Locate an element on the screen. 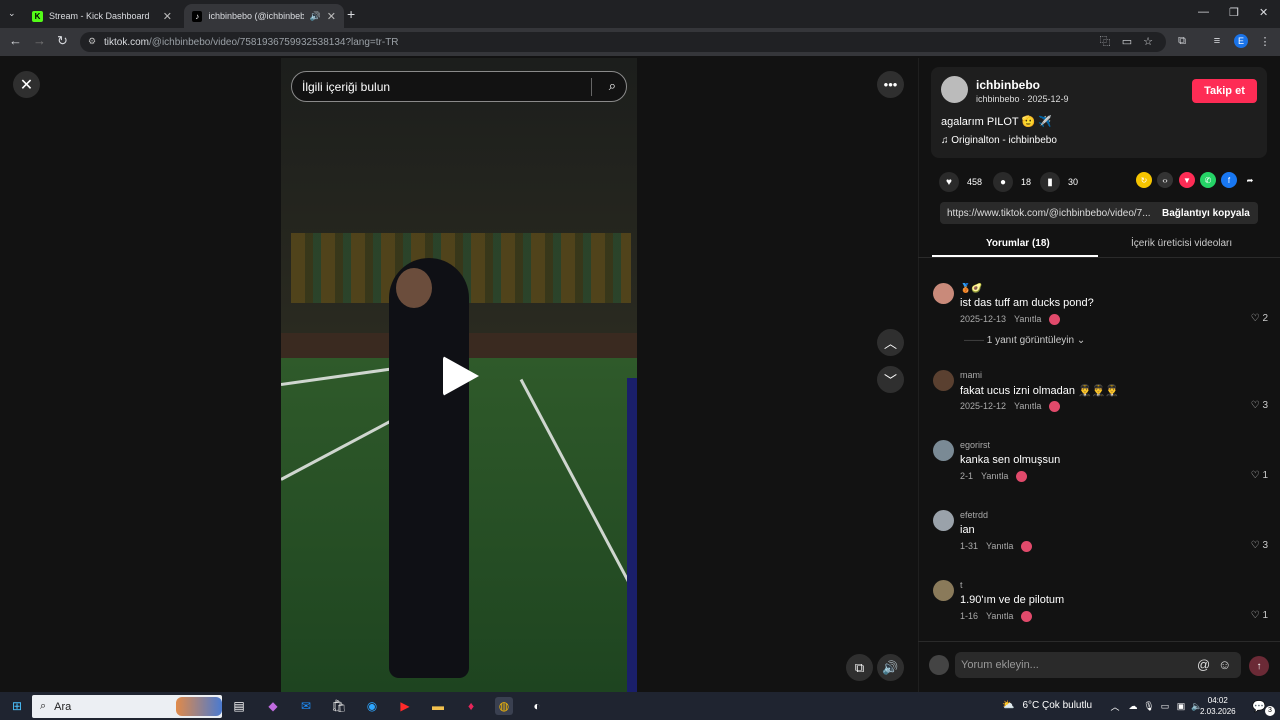 This screenshot has height=720, width=1280. tab-creator-videos: İçerik üreticisi videoları is located at coordinates (1181, 243).